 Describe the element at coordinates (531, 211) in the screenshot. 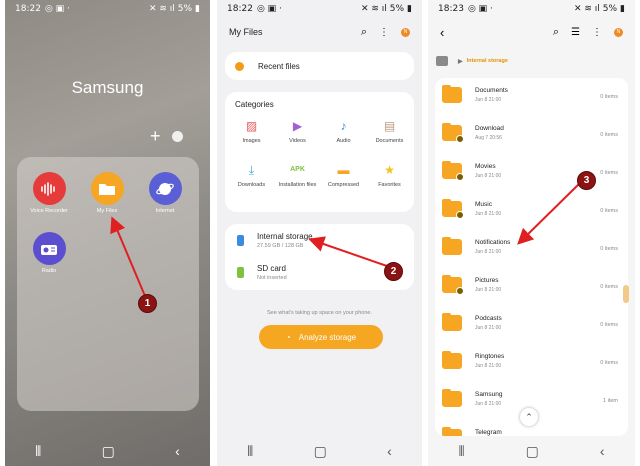

I see `folder-row-music: Music Jun 8 21:00 0 items` at that location.